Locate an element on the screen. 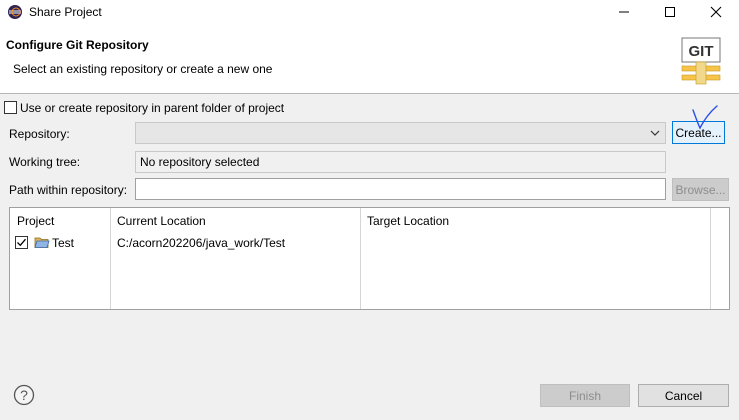 The image size is (739, 420). banner-title: Configure Git Repository is located at coordinates (77, 45).